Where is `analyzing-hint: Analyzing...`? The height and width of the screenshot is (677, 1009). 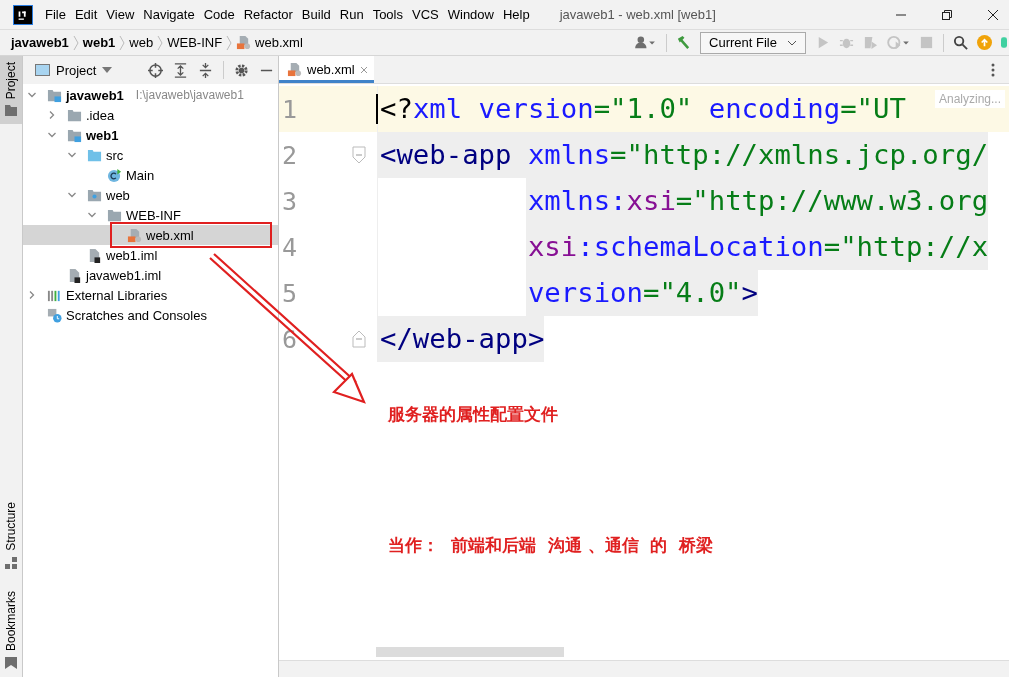 analyzing-hint: Analyzing... is located at coordinates (969, 99).